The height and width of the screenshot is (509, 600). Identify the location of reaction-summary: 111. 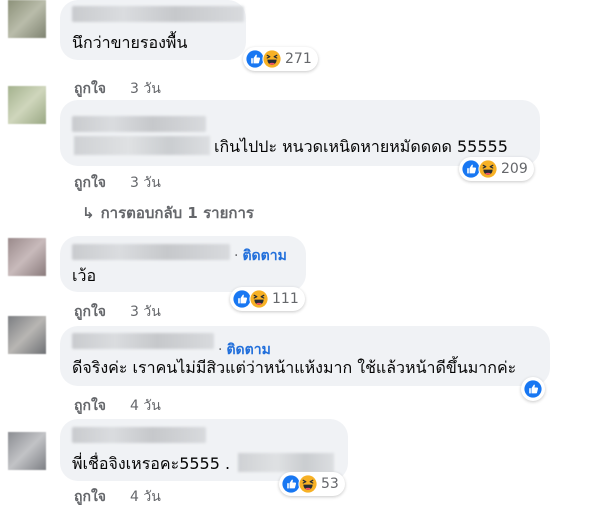
(267, 299).